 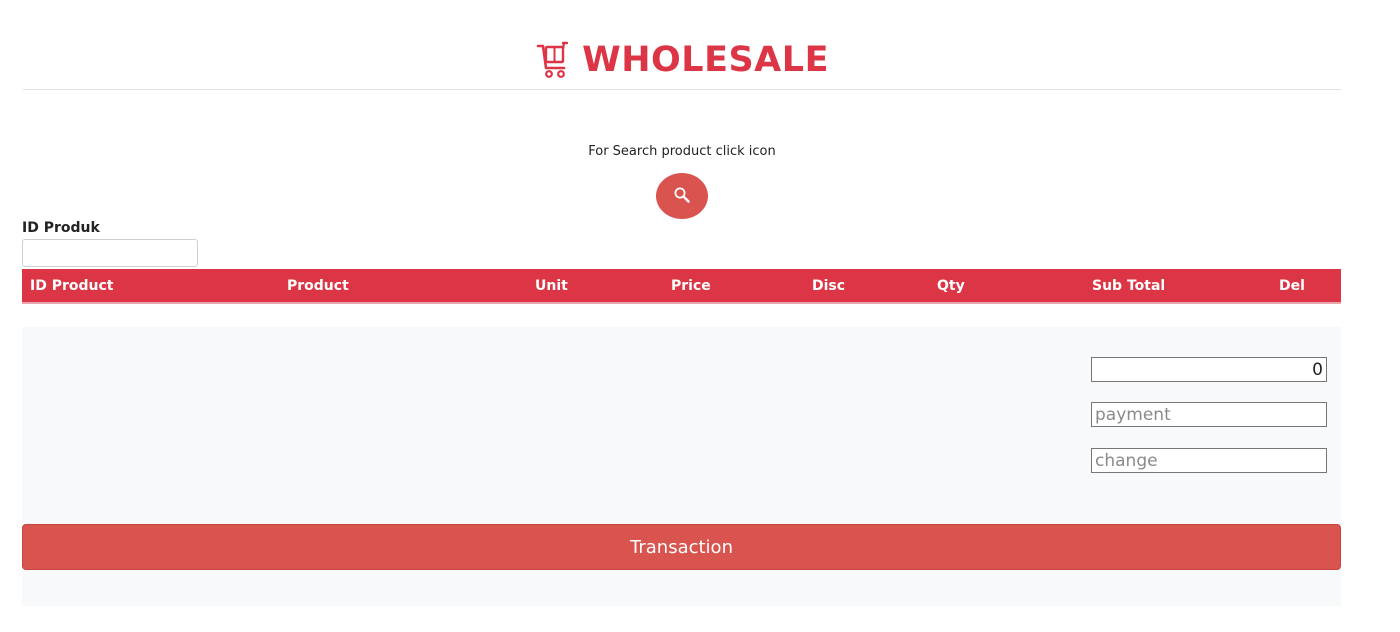 I want to click on payment-field, so click(x=1209, y=414).